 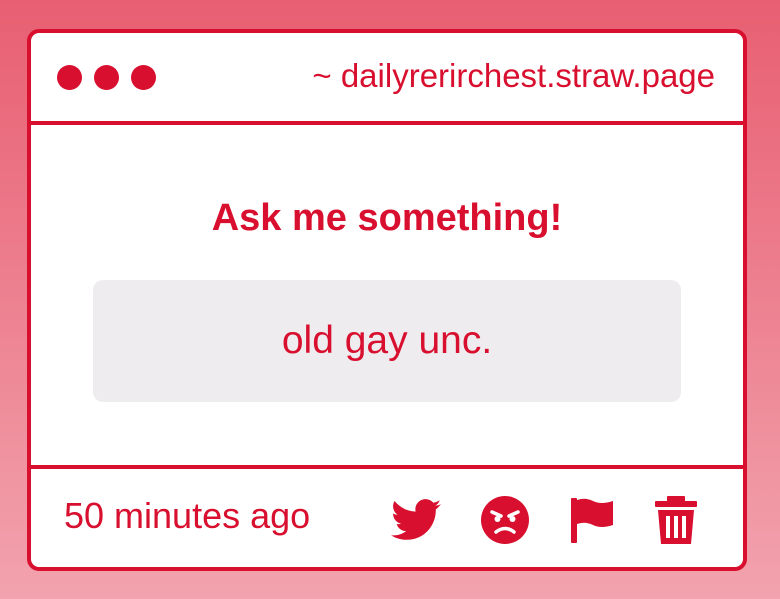 I want to click on react-angry-button, so click(x=505, y=520).